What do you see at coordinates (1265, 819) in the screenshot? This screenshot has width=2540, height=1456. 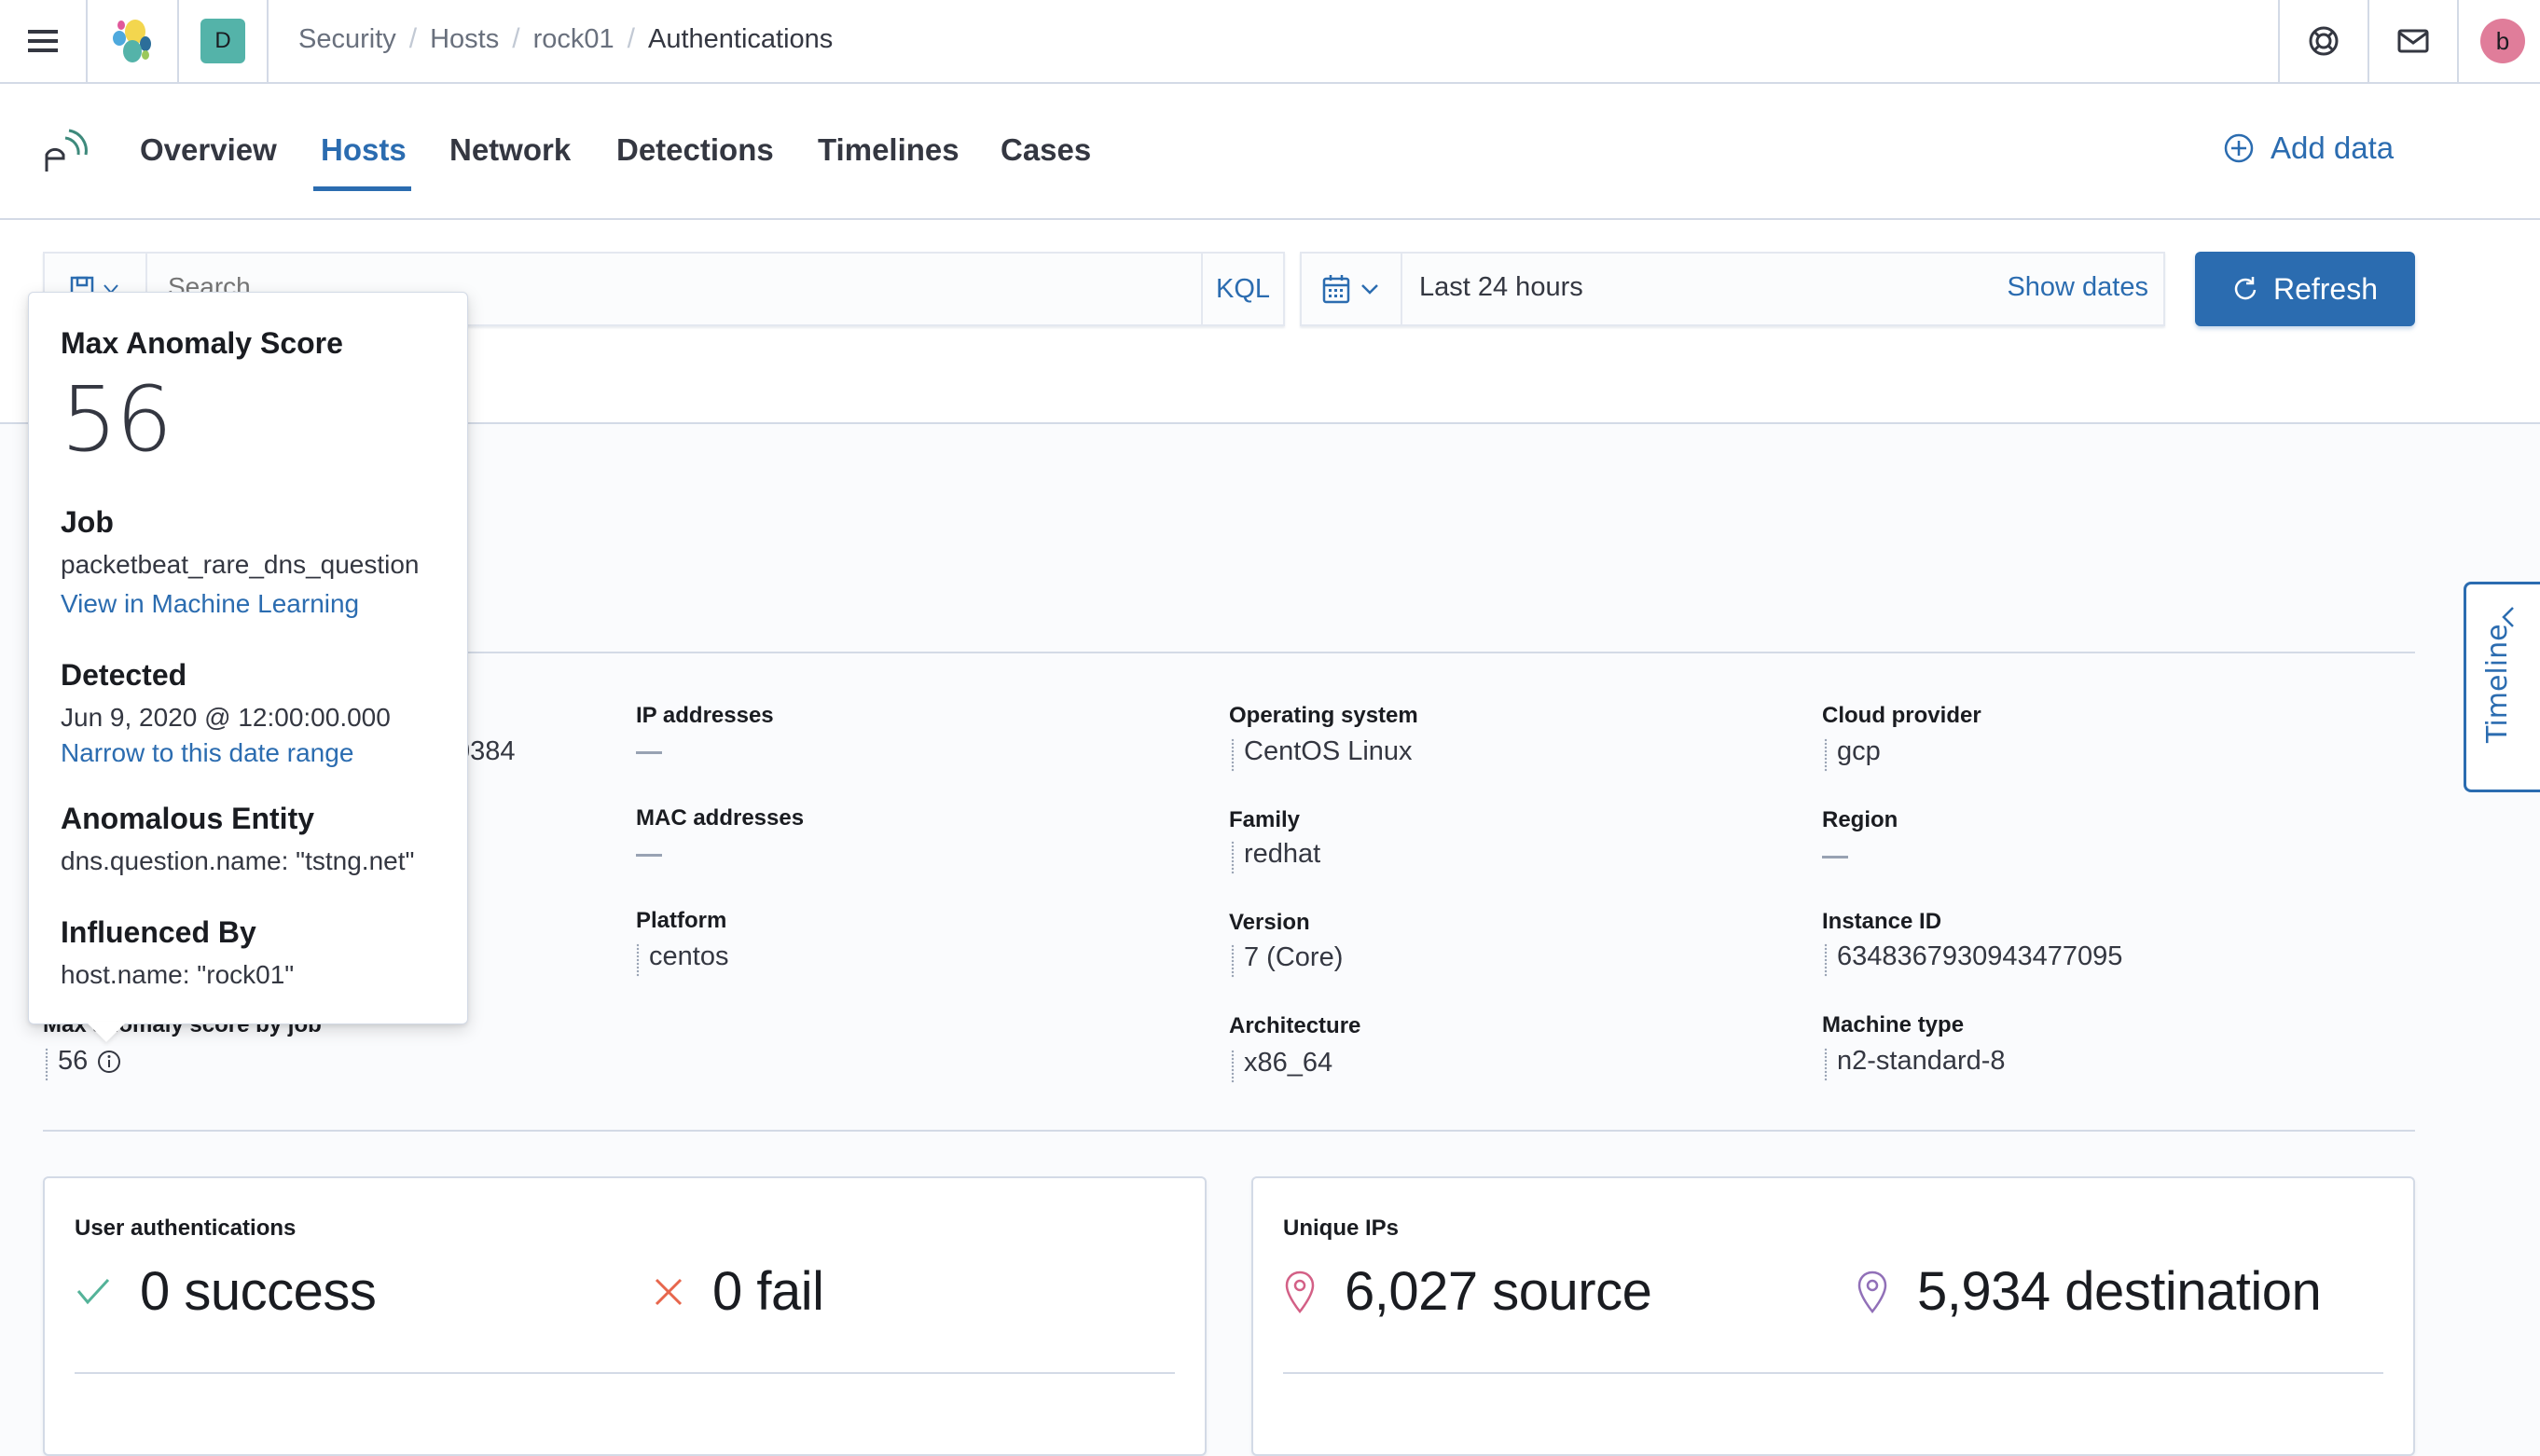 I see `family-label: Family` at bounding box center [1265, 819].